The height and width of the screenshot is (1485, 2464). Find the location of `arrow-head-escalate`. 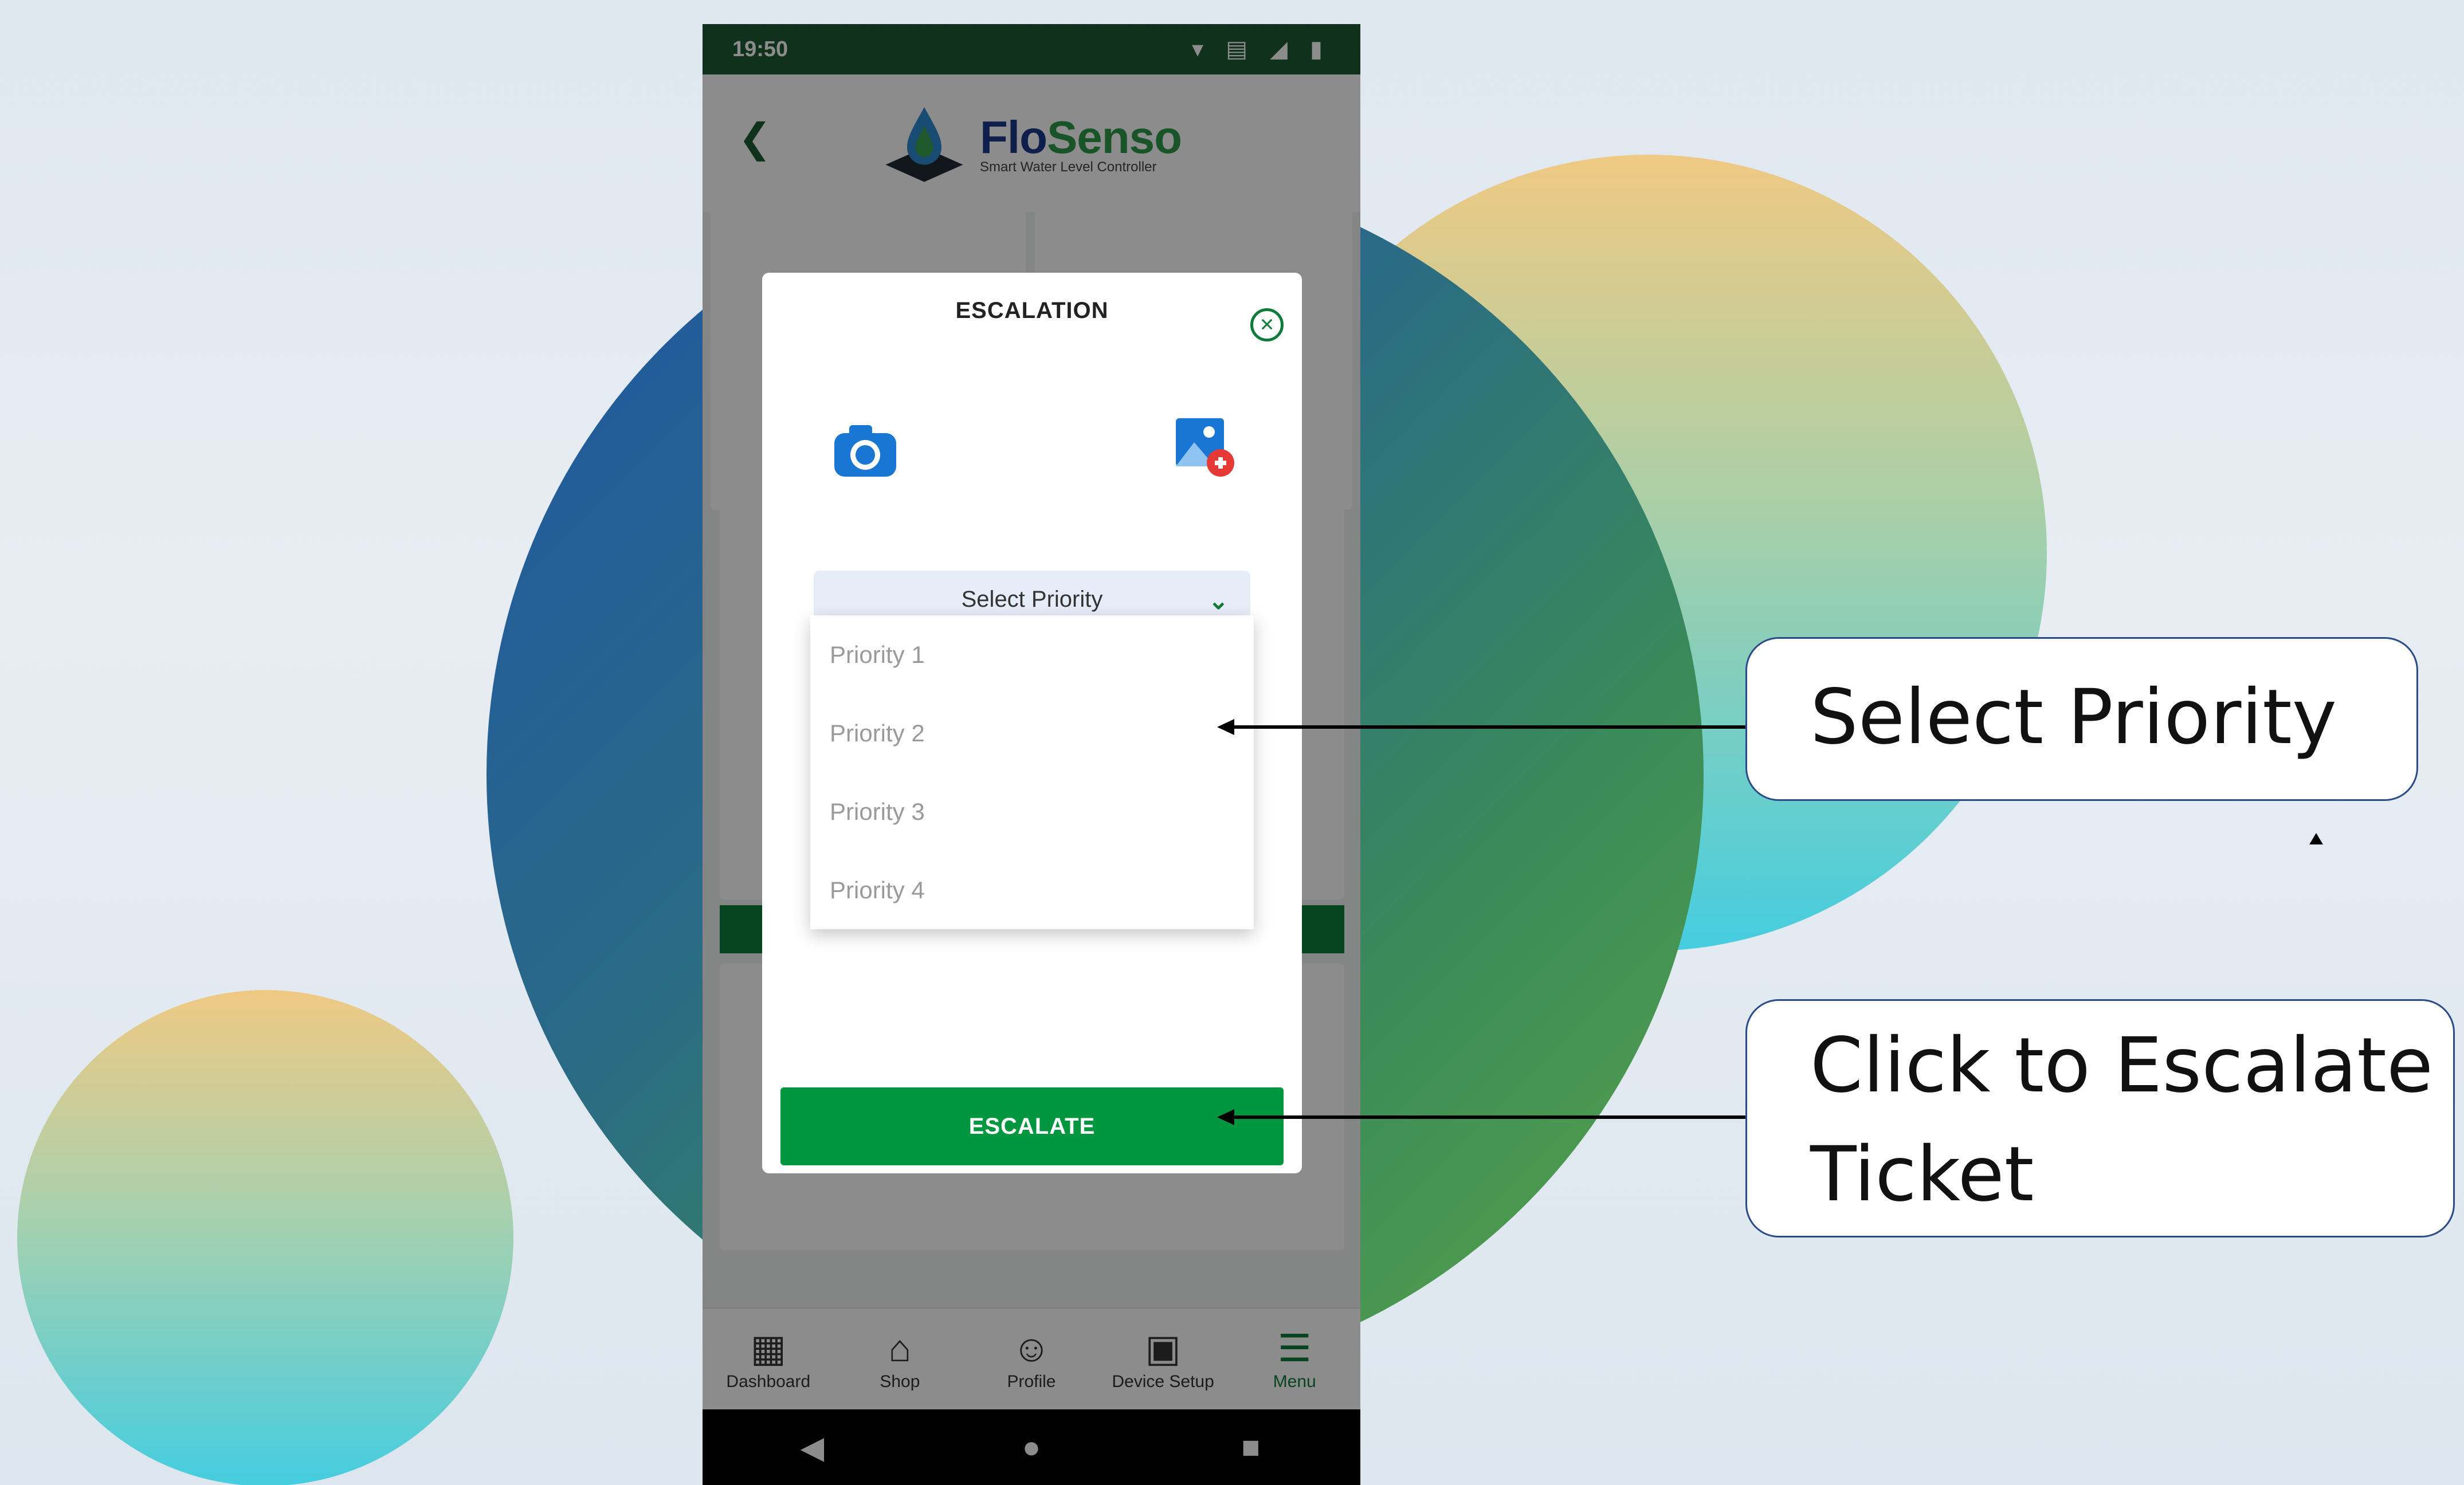

arrow-head-escalate is located at coordinates (1226, 1117).